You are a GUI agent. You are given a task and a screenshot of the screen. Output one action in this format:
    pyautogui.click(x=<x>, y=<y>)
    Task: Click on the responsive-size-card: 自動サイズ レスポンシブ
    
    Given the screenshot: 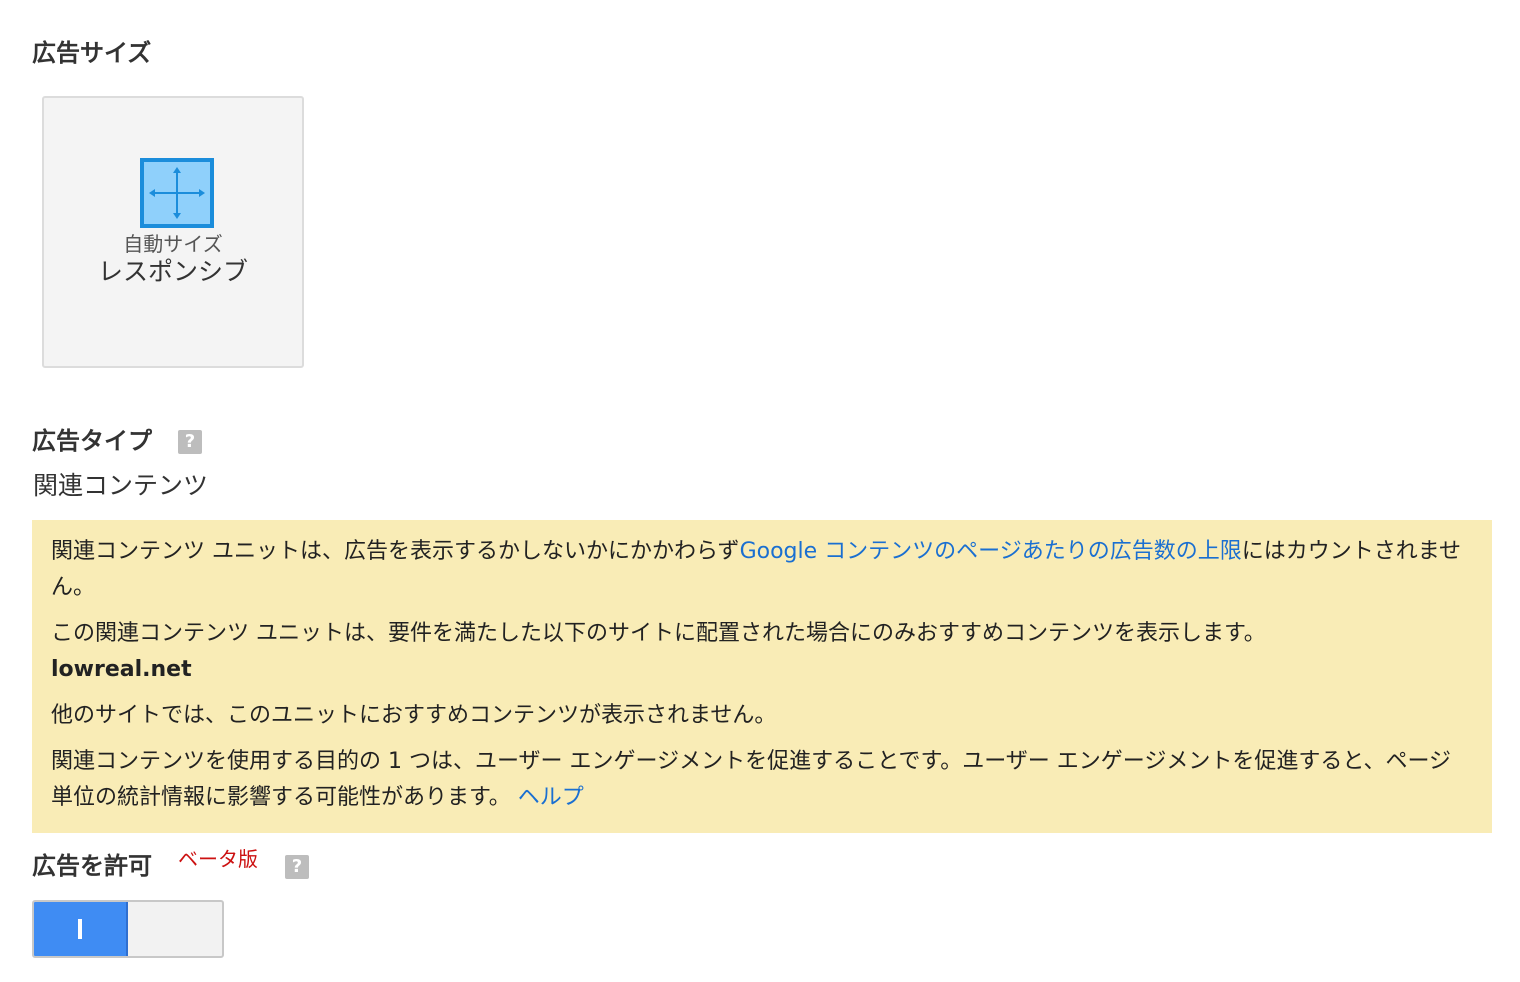 What is the action you would take?
    pyautogui.click(x=173, y=232)
    